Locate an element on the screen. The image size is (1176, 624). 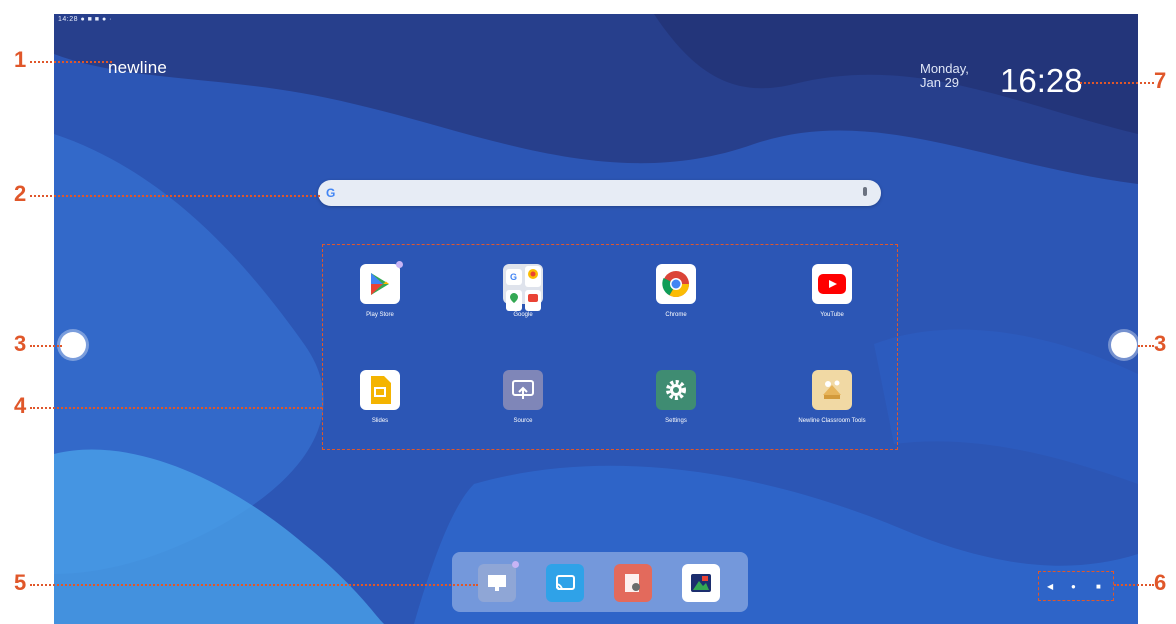
microphone-icon is located at coordinates (865, 191).